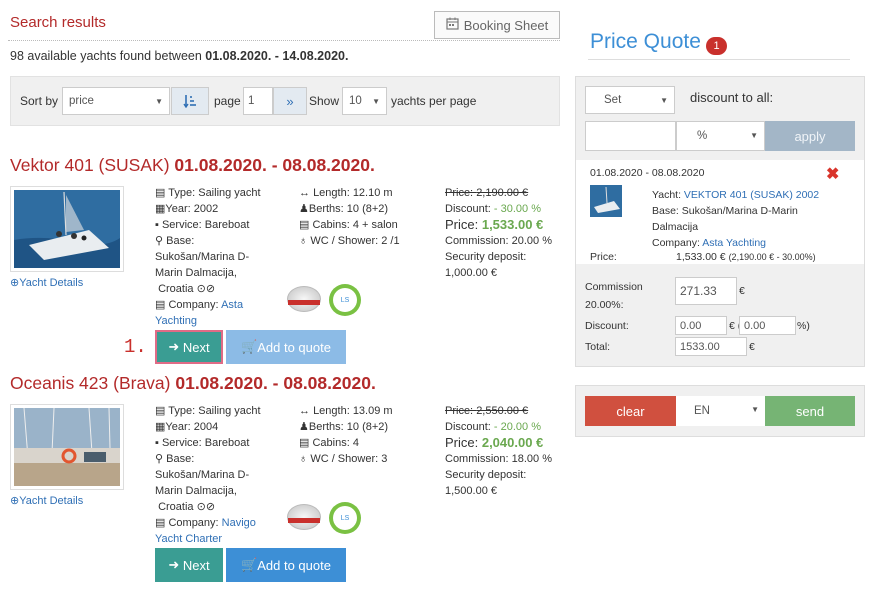 Image resolution: width=870 pixels, height=590 pixels. I want to click on deposit-label: Security deposit:, so click(486, 257).